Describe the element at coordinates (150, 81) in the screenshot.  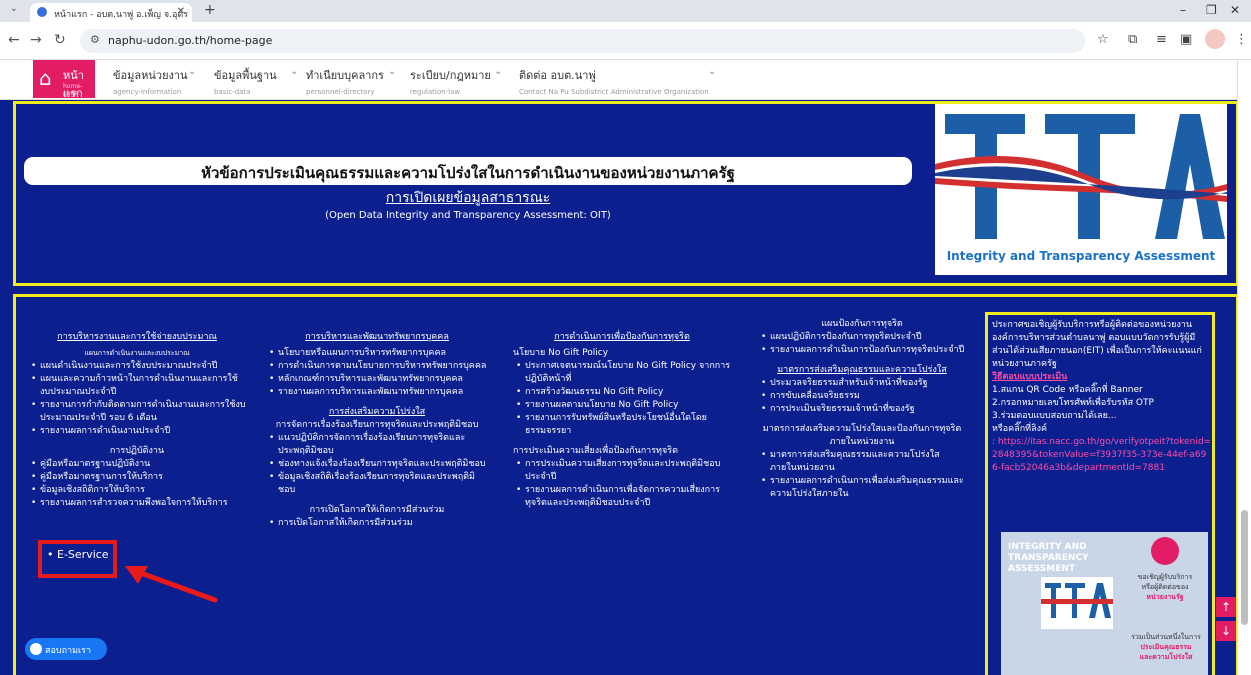
I see `nav-item-agency-information: ข้อมูลหน่วยงาน agency-information` at that location.